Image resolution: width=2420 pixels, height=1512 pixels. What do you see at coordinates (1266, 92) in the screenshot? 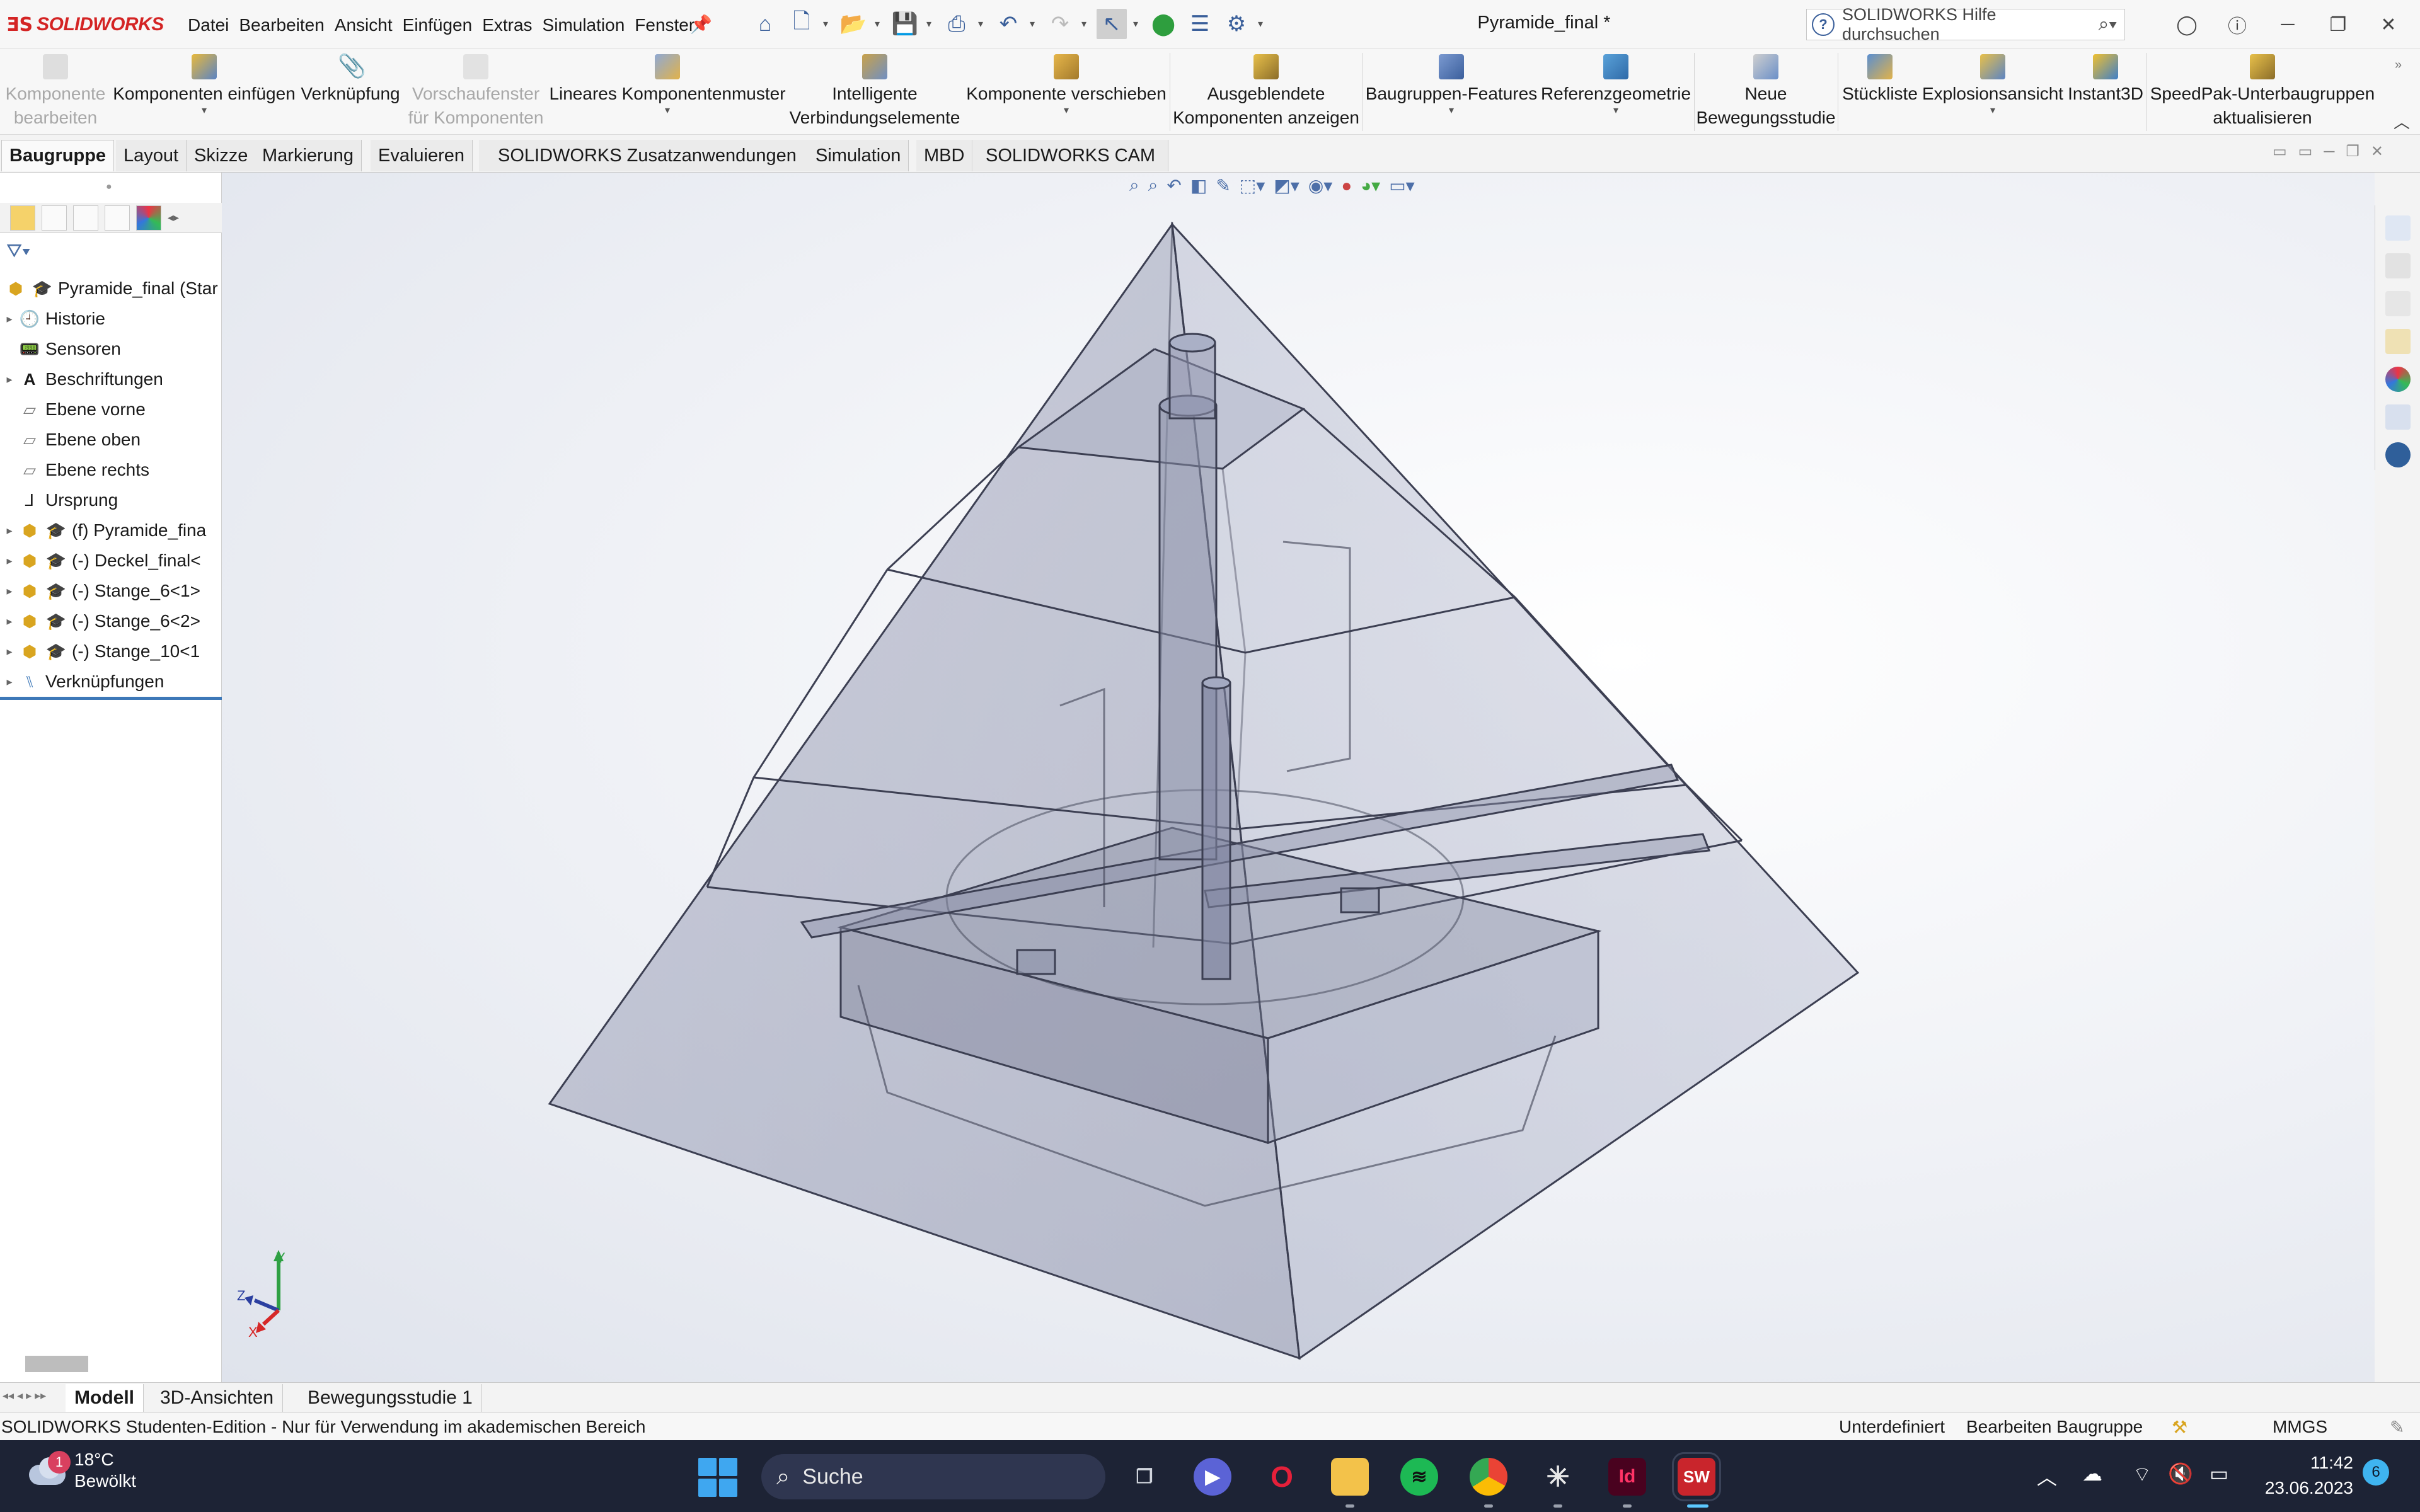
I see `ausgeblendete-komponenten-button: Ausgeblendete Komponenten anzeigen` at bounding box center [1266, 92].